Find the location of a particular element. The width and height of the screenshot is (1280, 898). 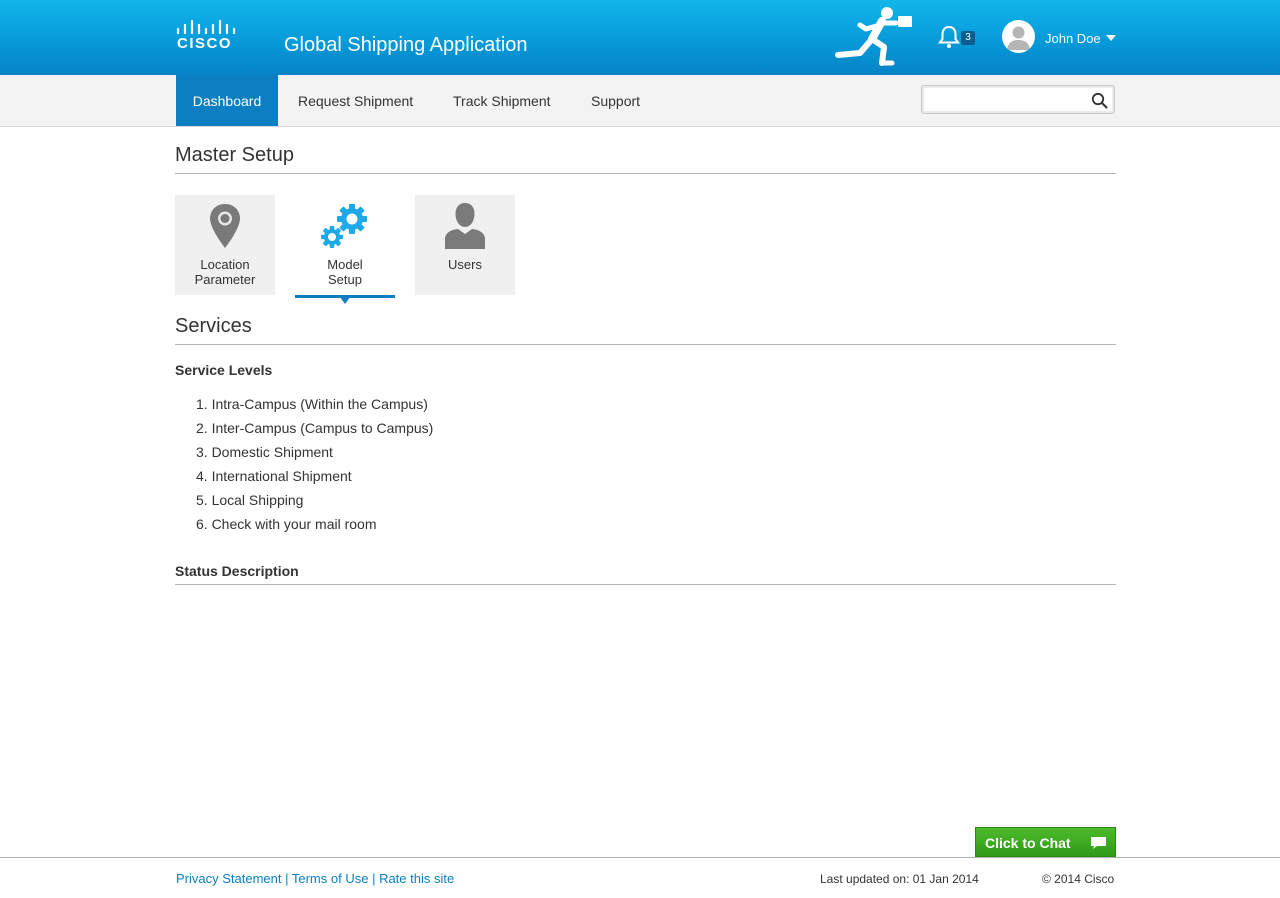

tile-label: Users is located at coordinates (465, 264).